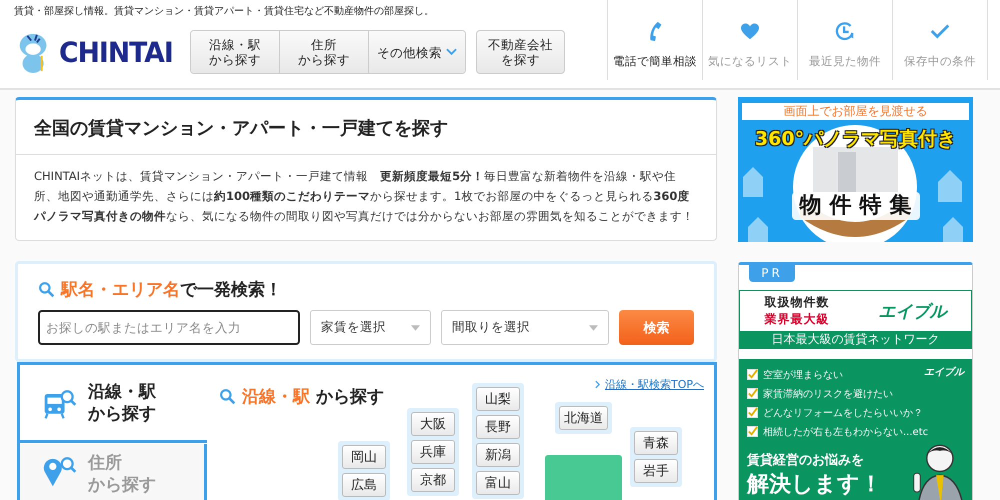 Image resolution: width=1000 pixels, height=500 pixels. What do you see at coordinates (525, 327) in the screenshot?
I see `select-dropdown: 間取りを選択` at bounding box center [525, 327].